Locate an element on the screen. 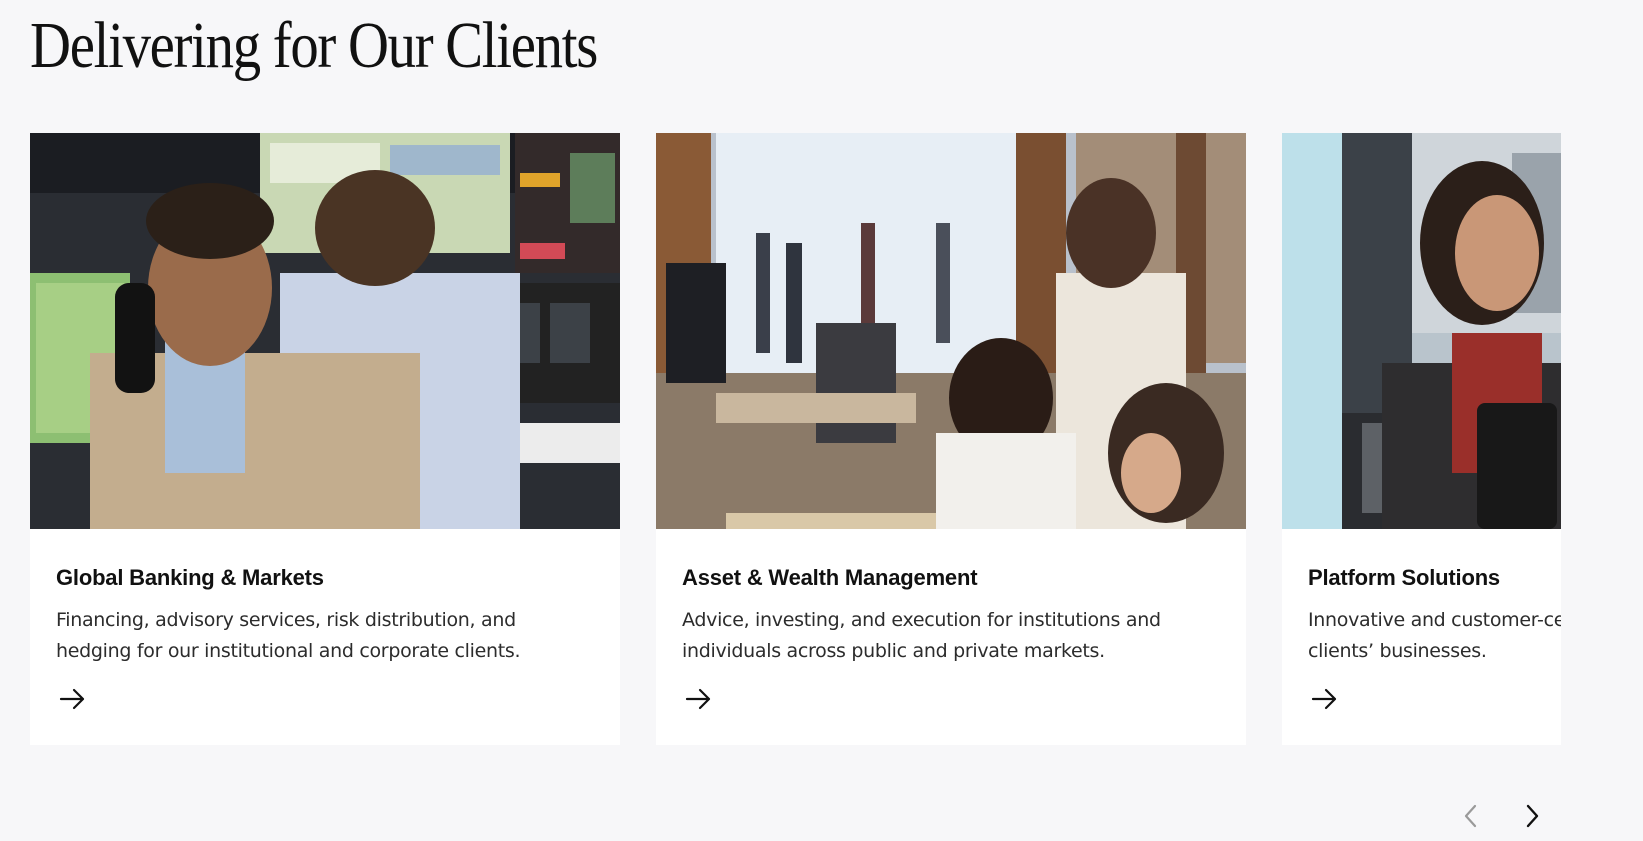 The width and height of the screenshot is (1643, 841). card-title: Global Banking & Markets is located at coordinates (326, 578).